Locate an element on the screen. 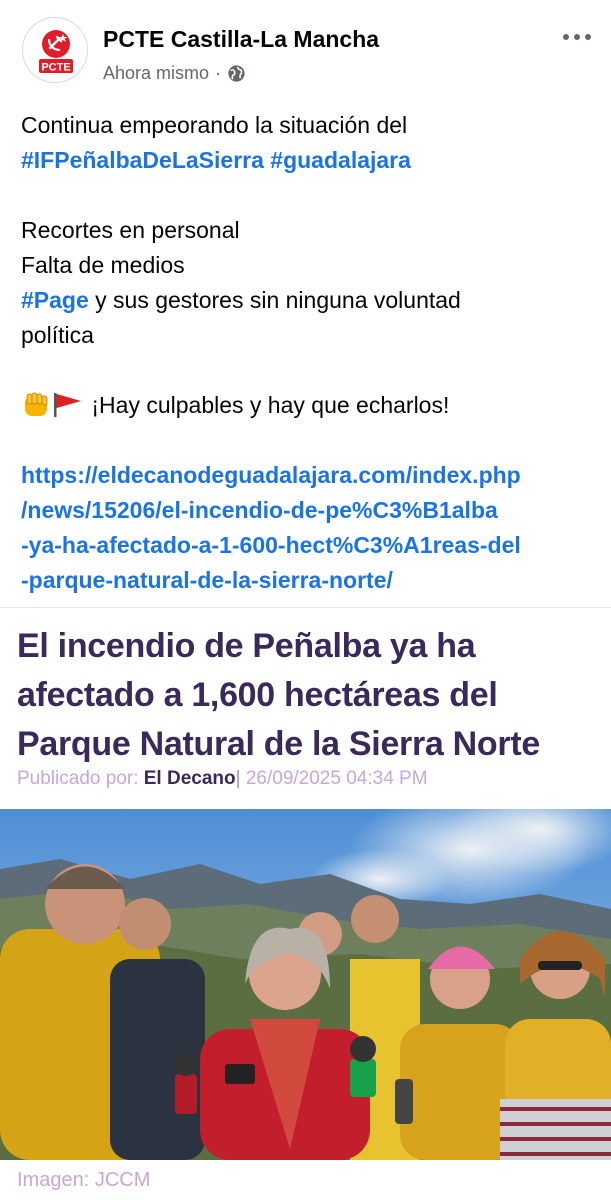  article-date: 26/09/2025 04:34 PM is located at coordinates (336, 778).